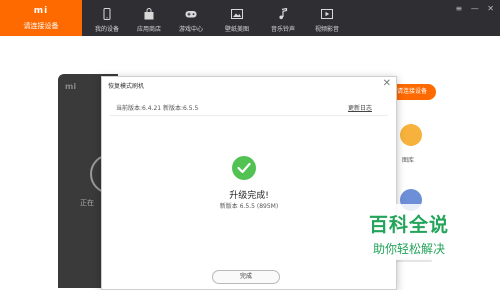 The width and height of the screenshot is (500, 290). What do you see at coordinates (249, 115) in the screenshot?
I see `dialog-divider` at bounding box center [249, 115].